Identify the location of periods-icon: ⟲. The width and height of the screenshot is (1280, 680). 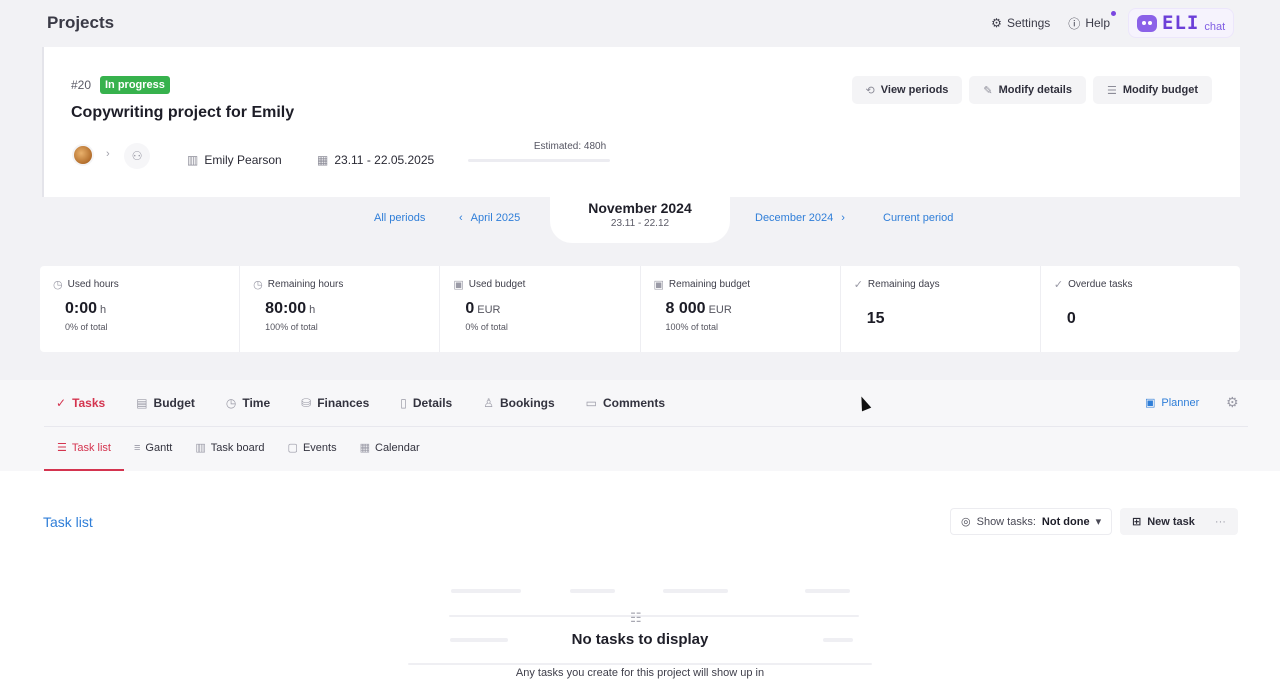
(870, 90).